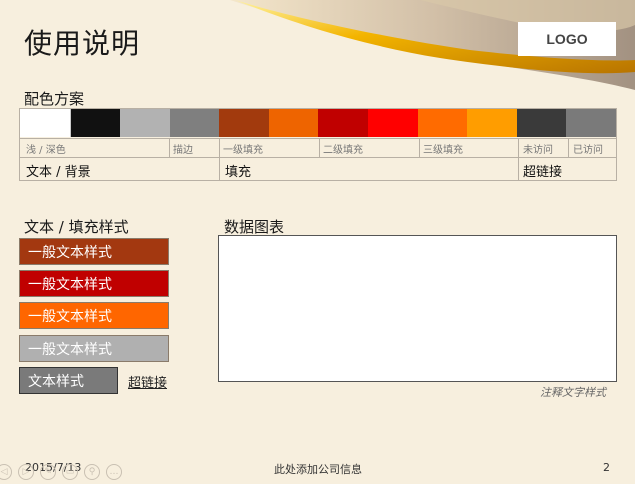 The width and height of the screenshot is (635, 484). What do you see at coordinates (94, 315) in the screenshot?
I see `text-style-button-3: 一般文本样式` at bounding box center [94, 315].